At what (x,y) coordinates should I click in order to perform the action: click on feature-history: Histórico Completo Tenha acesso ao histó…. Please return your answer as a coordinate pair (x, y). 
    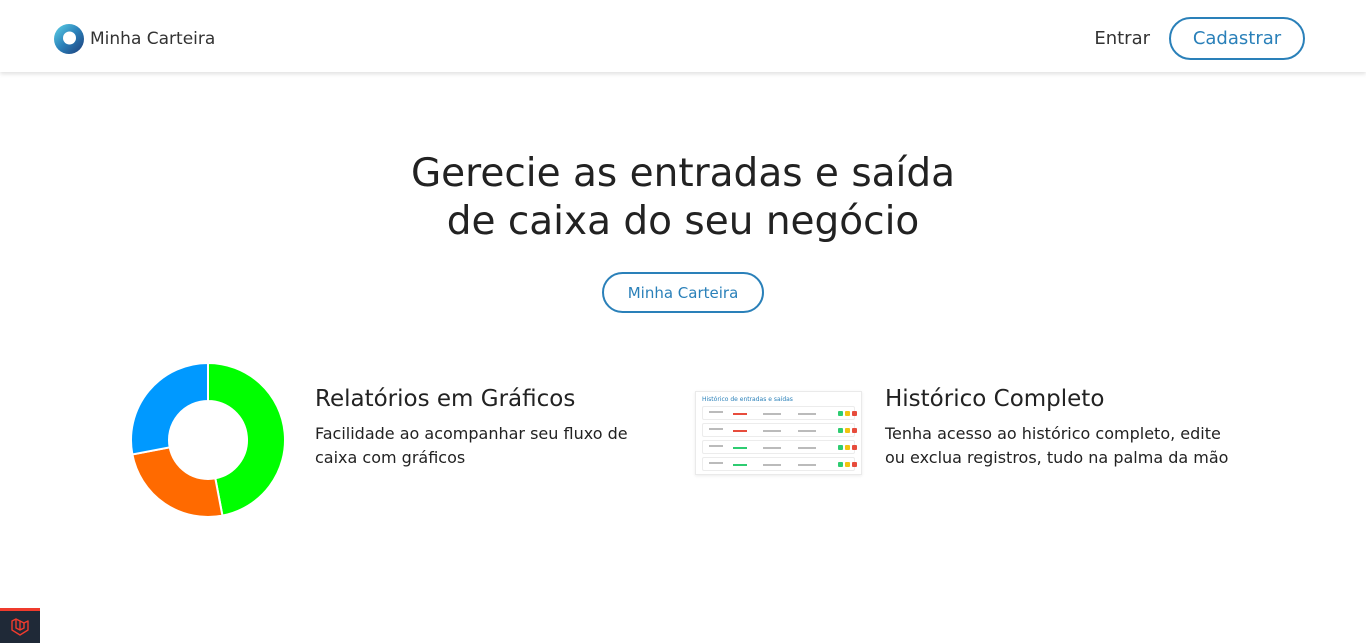
    Looking at the image, I should click on (1065, 427).